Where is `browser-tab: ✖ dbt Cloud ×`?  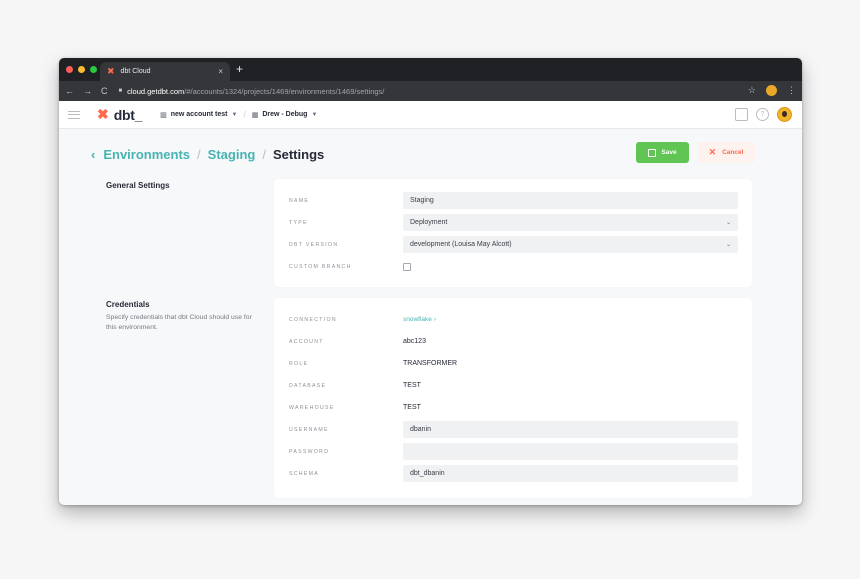 browser-tab: ✖ dbt Cloud × is located at coordinates (165, 71).